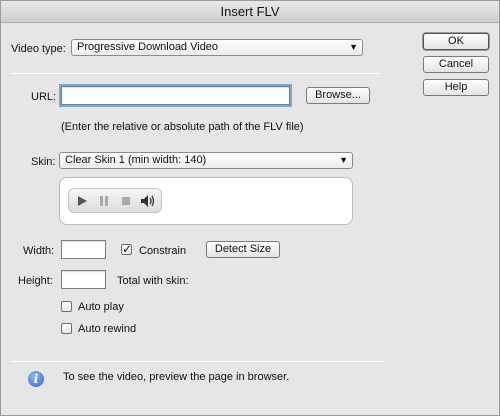  I want to click on volume-icon, so click(148, 201).